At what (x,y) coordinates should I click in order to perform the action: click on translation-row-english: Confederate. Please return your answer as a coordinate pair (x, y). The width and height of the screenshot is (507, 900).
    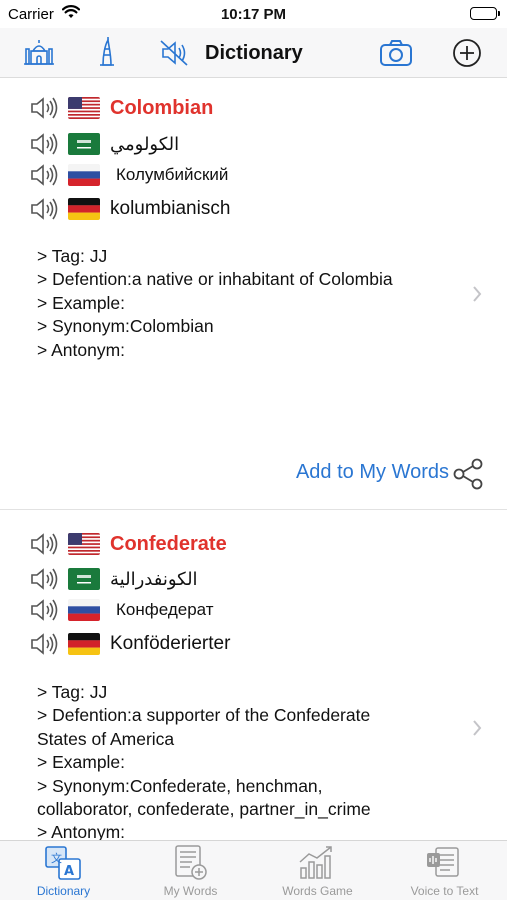
    Looking at the image, I should click on (128, 544).